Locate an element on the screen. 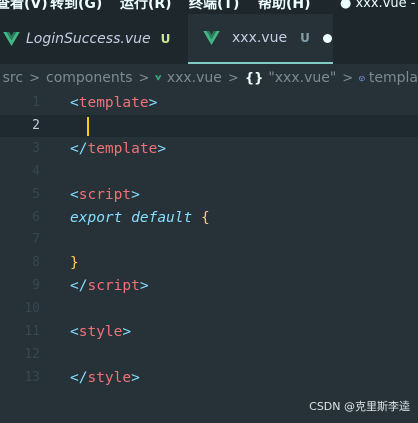 Image resolution: width=418 pixels, height=423 pixels. code-text: <style> is located at coordinates (100, 332).